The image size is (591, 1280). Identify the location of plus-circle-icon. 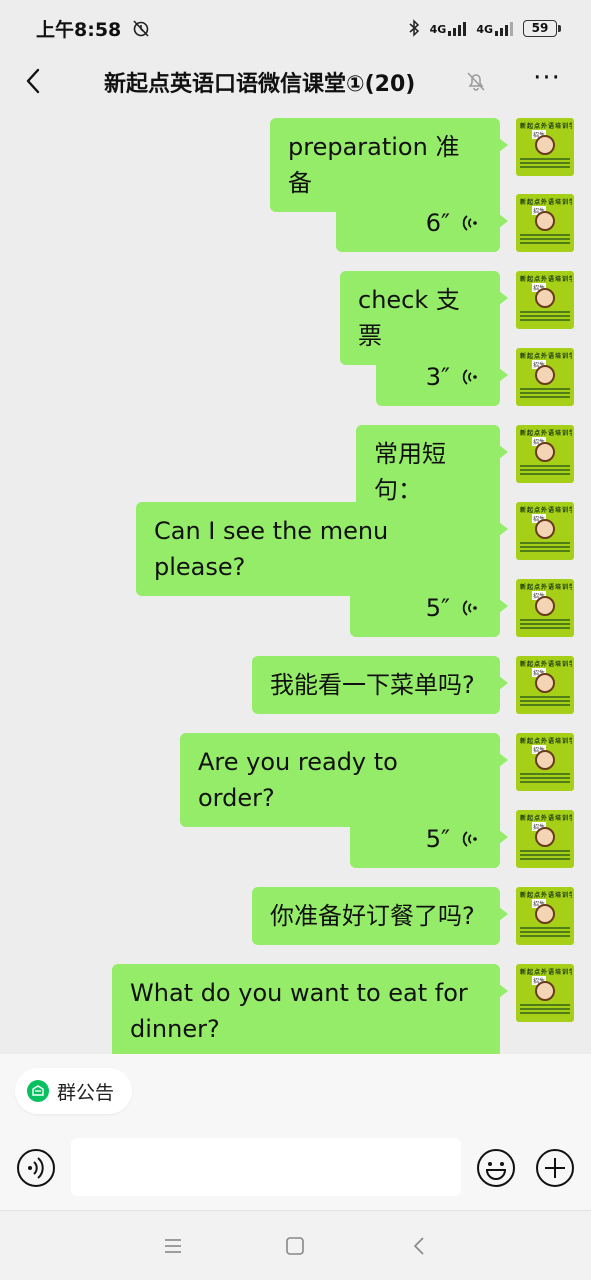
(555, 1168).